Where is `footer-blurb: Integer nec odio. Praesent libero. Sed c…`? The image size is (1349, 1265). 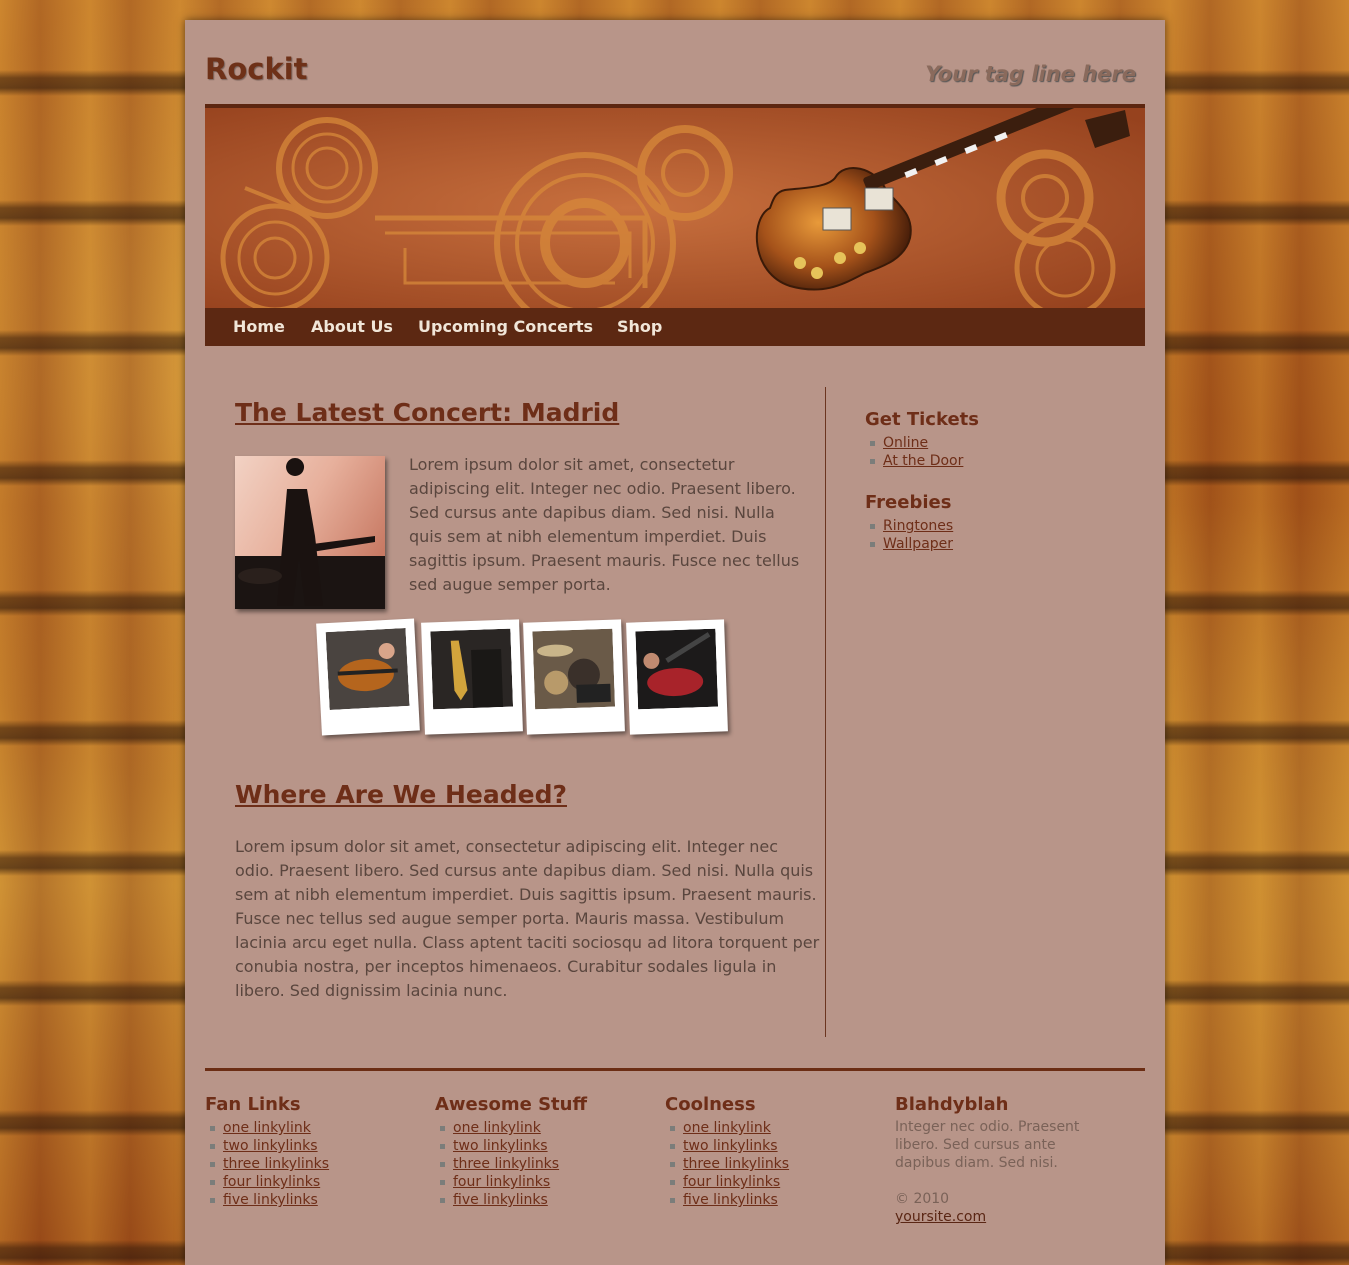 footer-blurb: Integer nec odio. Praesent libero. Sed c… is located at coordinates (987, 1145).